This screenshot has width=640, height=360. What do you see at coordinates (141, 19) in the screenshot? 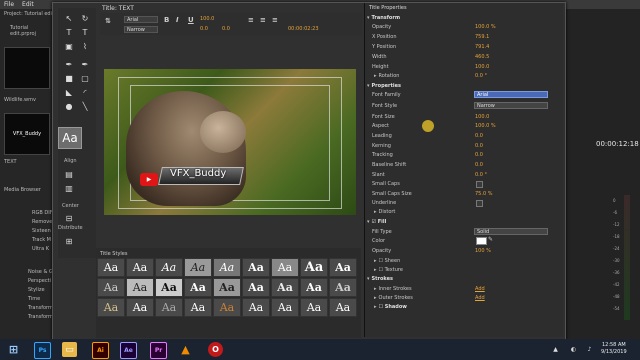
I see `font-family-select: Arial` at bounding box center [141, 19].